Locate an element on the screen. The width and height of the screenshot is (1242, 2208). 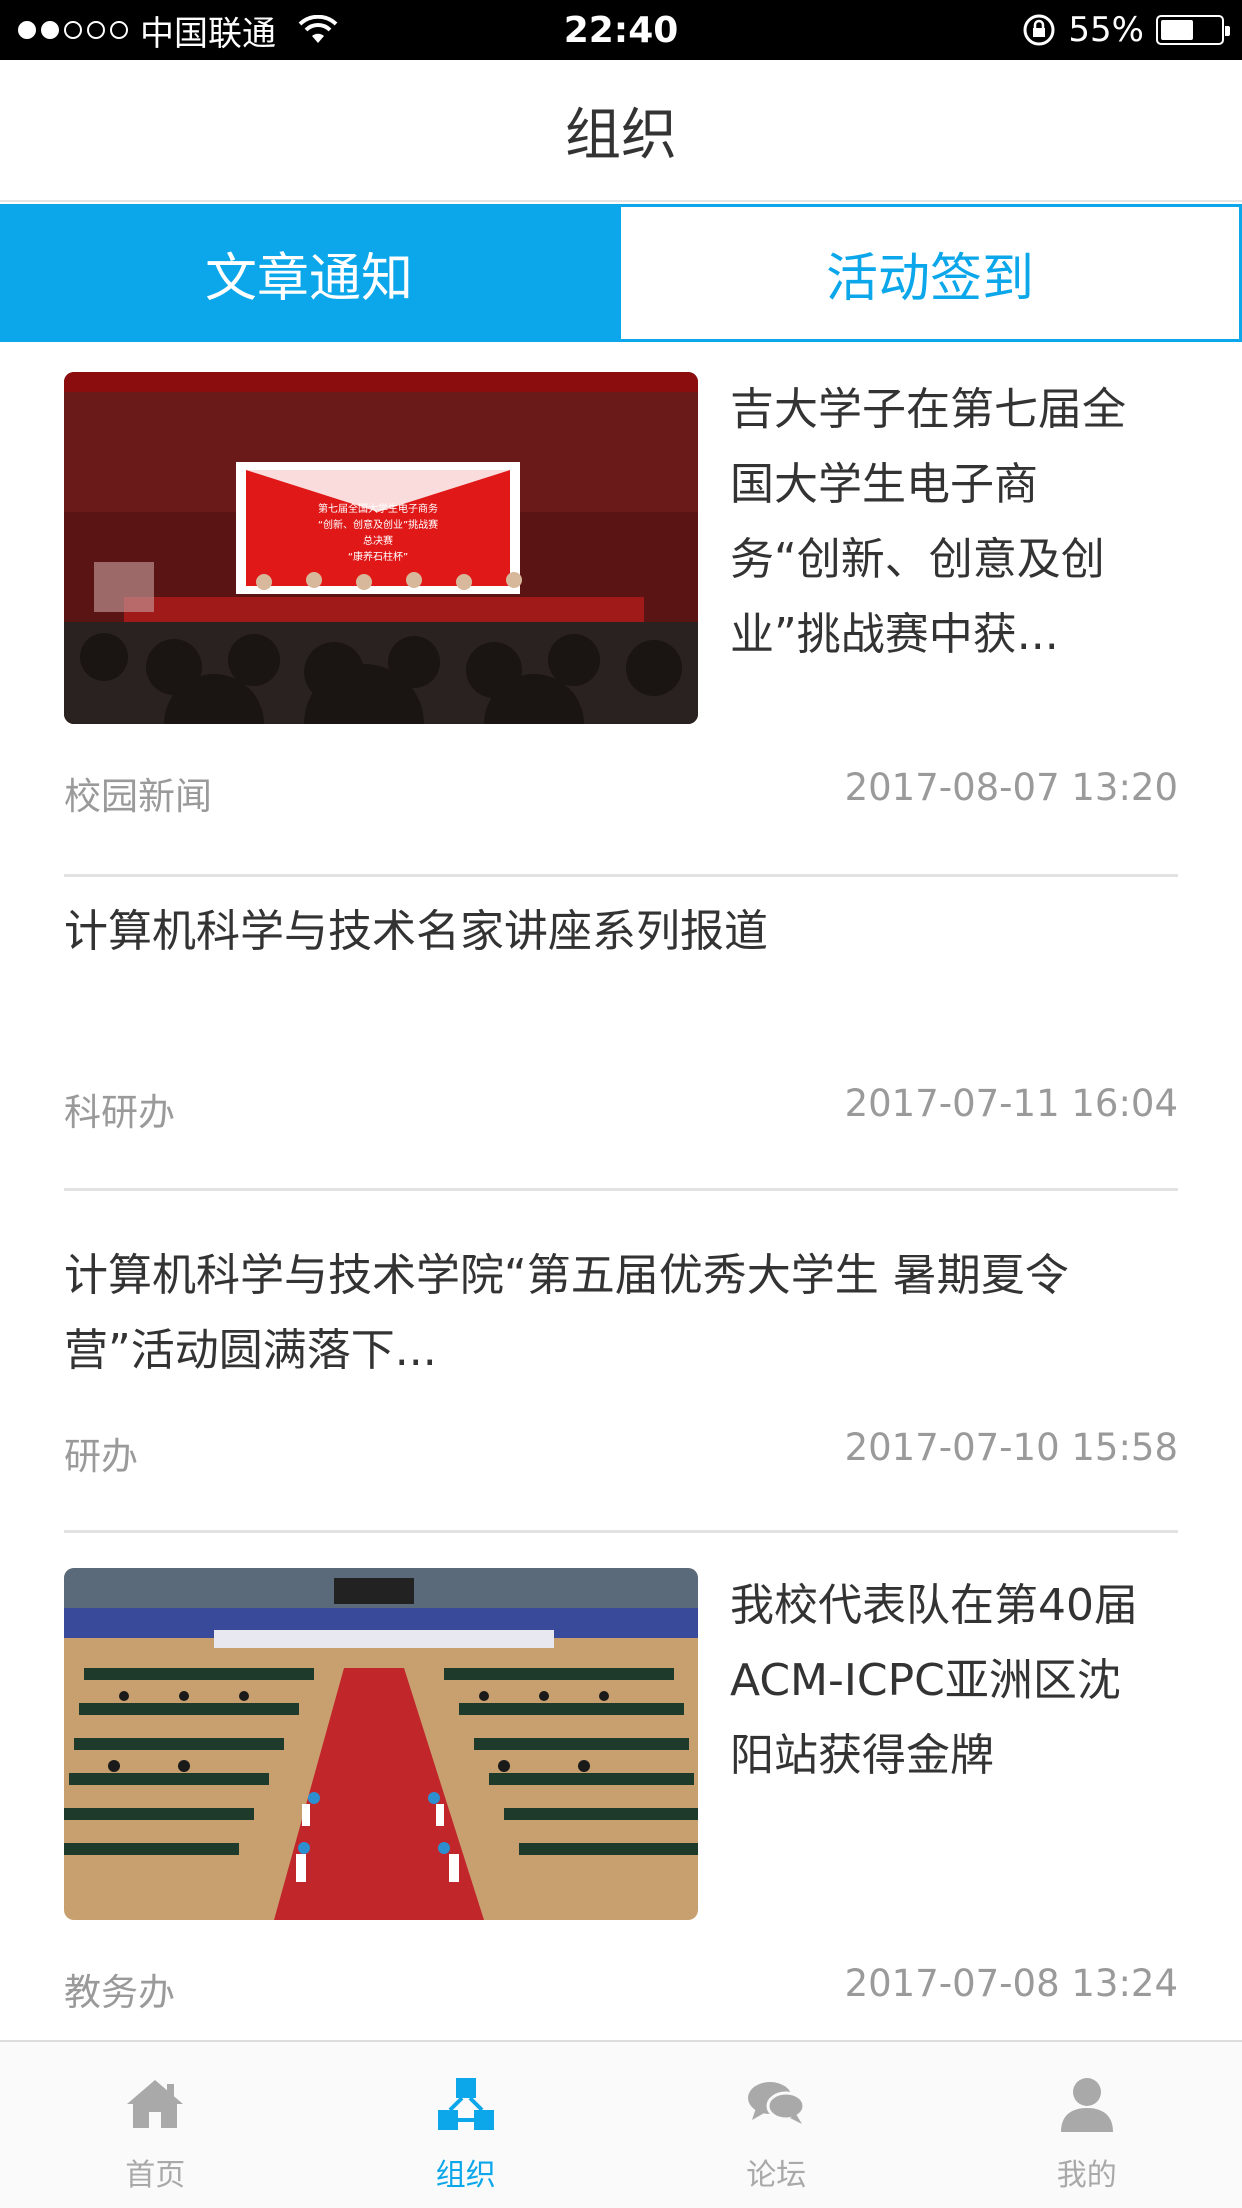
tabbar-item-home: 首页 is located at coordinates (155, 2125).